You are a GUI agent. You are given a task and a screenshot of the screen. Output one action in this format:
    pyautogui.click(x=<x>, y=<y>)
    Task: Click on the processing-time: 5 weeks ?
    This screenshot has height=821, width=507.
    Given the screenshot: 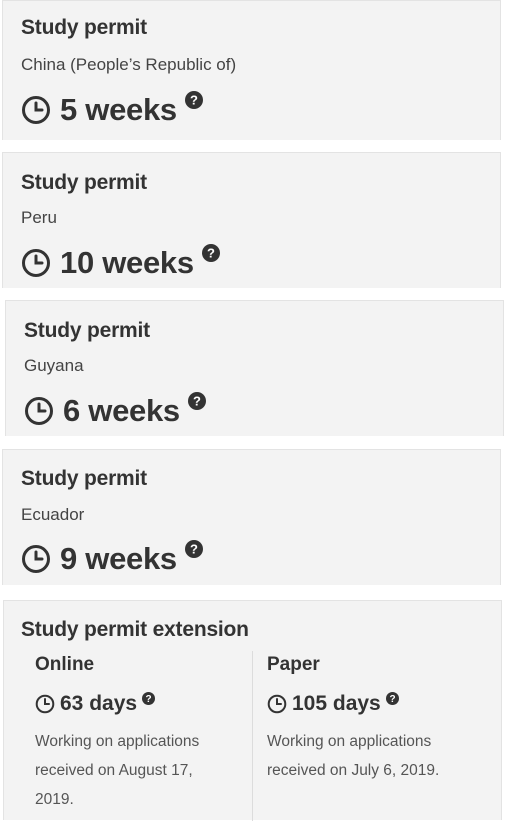 What is the action you would take?
    pyautogui.click(x=112, y=109)
    